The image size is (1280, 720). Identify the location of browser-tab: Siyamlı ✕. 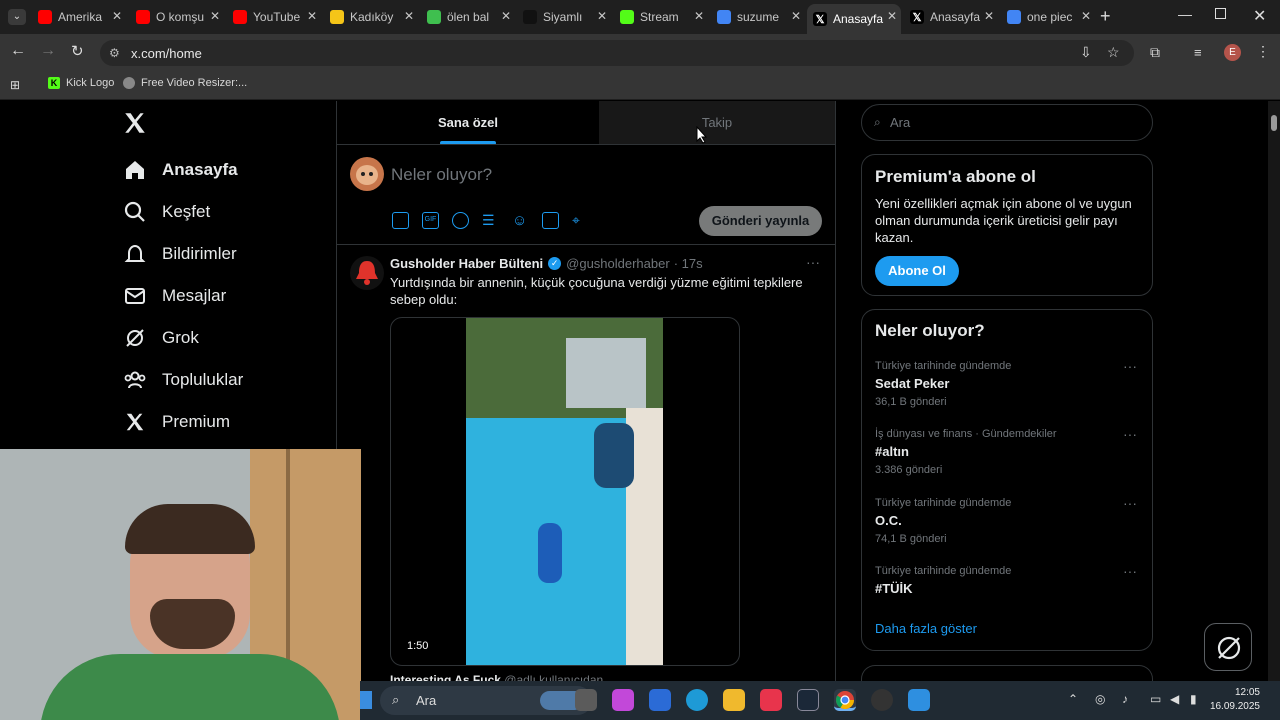
(564, 17).